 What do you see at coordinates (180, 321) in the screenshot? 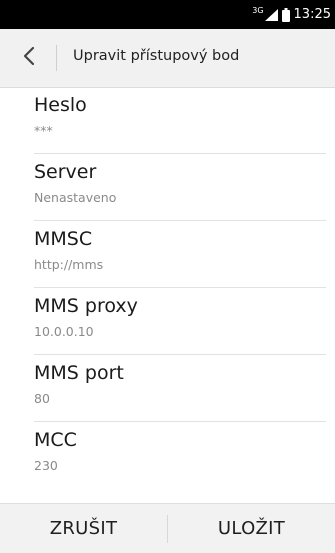
I see `setting-item-mms-proxy: MMS proxy 10.0.0.10` at bounding box center [180, 321].